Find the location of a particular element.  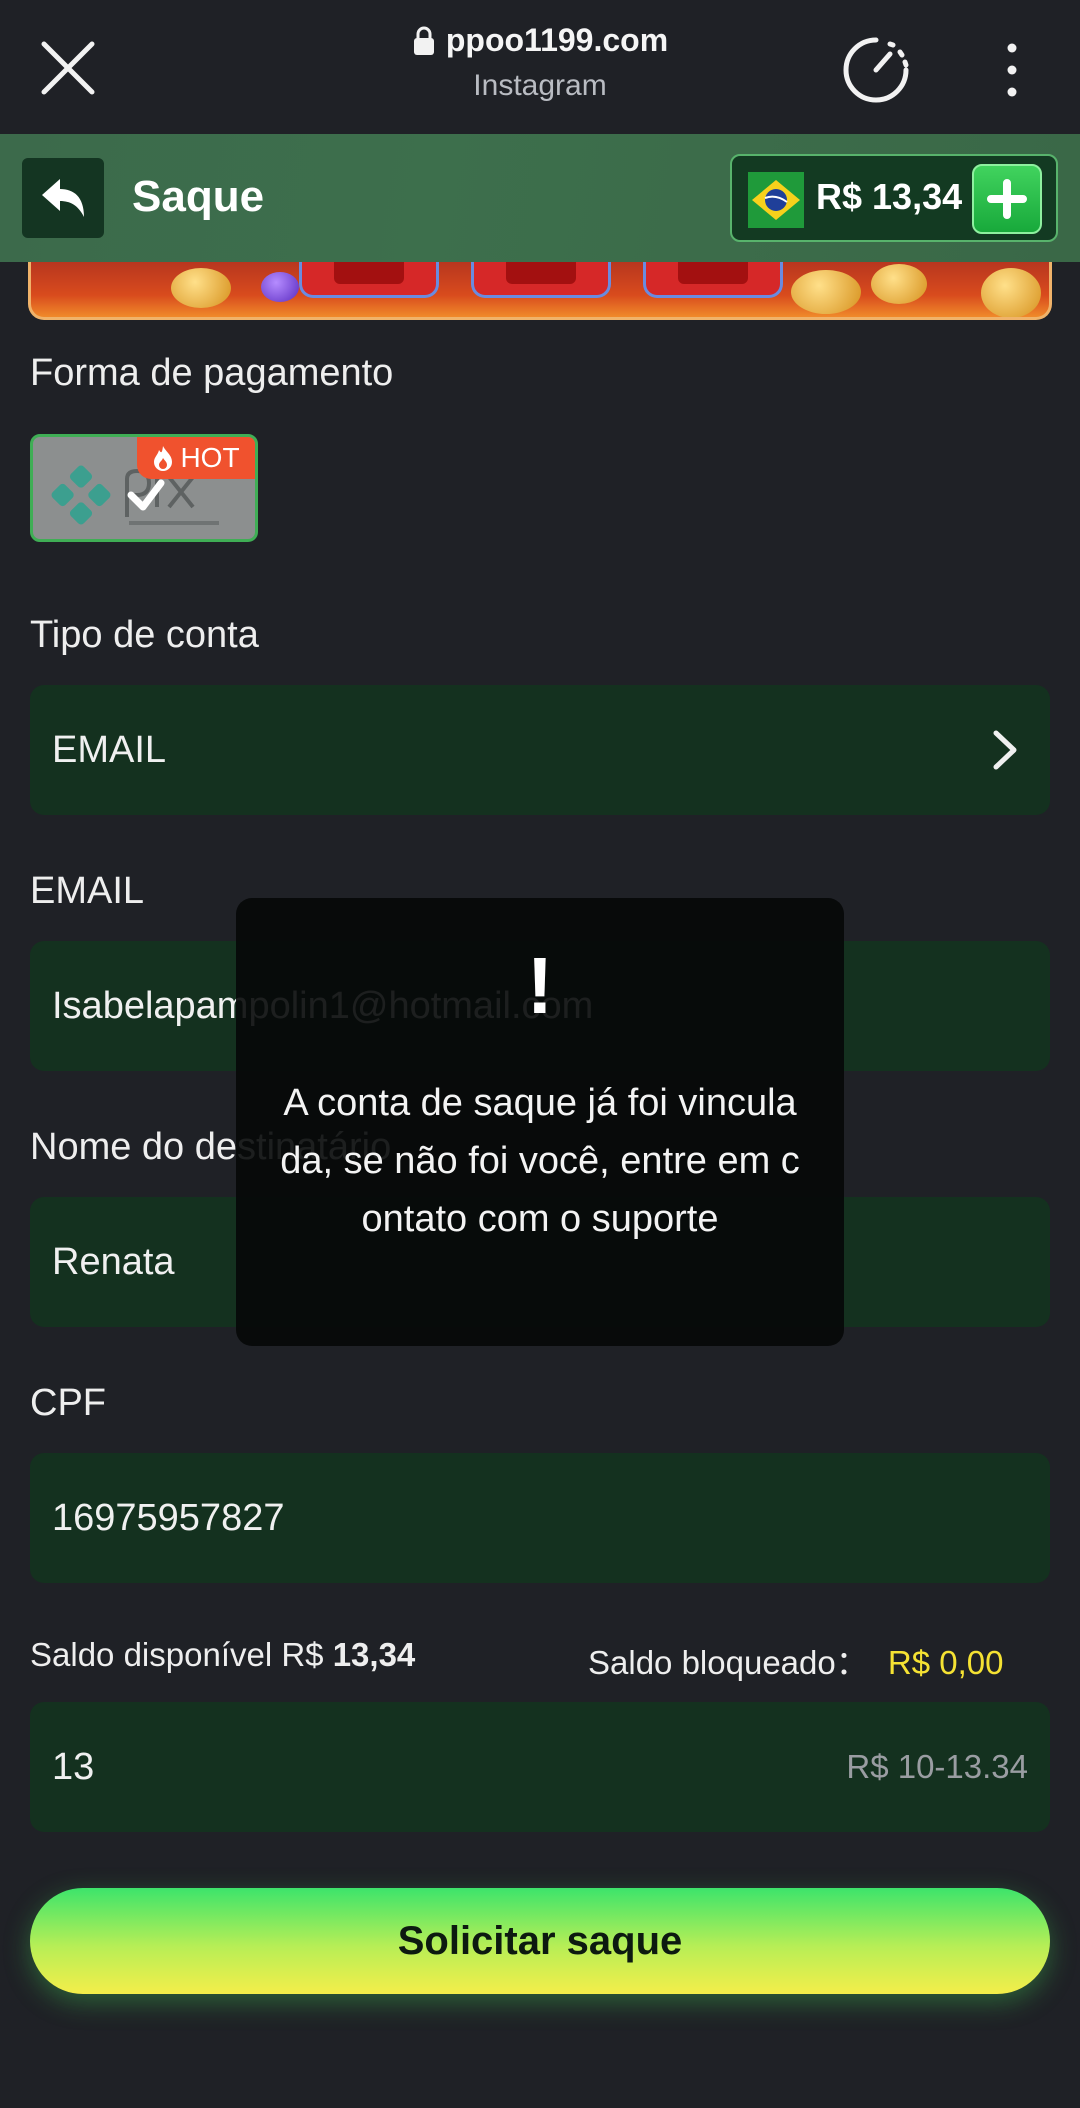

email-label: EMAIL is located at coordinates (87, 891).